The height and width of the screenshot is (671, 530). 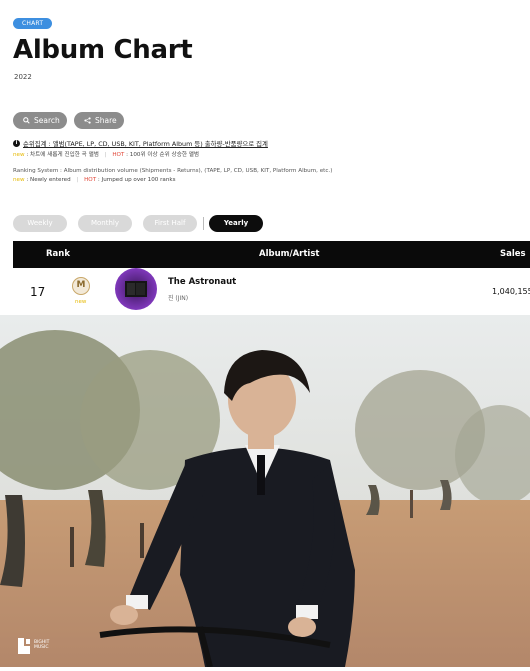 What do you see at coordinates (26, 120) in the screenshot?
I see `search-icon` at bounding box center [26, 120].